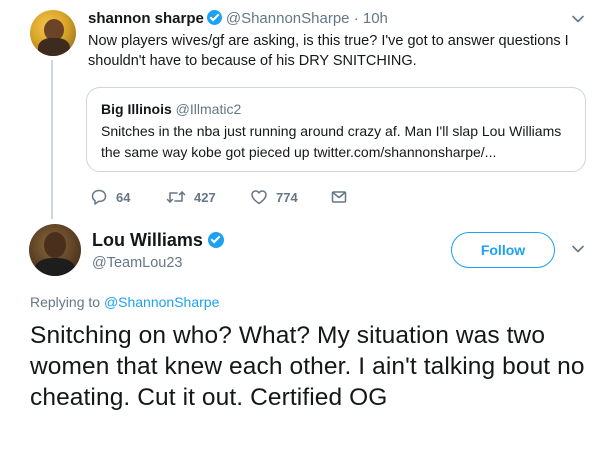 The width and height of the screenshot is (606, 449). I want to click on replying-to-line: Replying to @ShannonSharpe, so click(124, 302).